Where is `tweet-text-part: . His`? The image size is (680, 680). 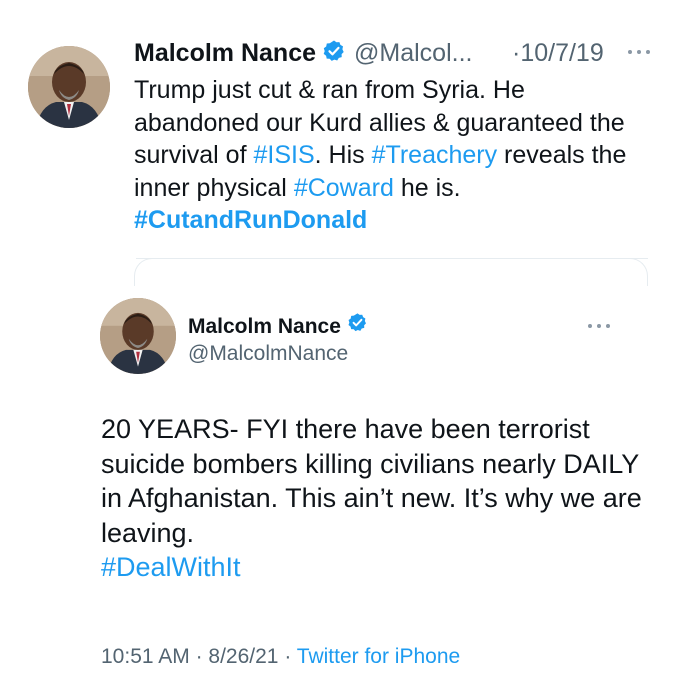 tweet-text-part: . His is located at coordinates (343, 155).